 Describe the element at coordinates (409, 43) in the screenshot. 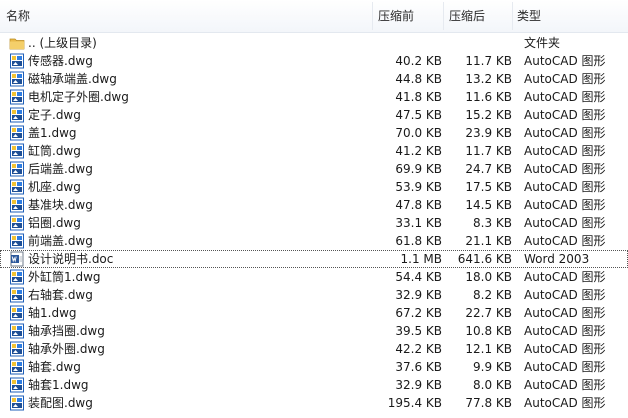

I see `size-before` at that location.